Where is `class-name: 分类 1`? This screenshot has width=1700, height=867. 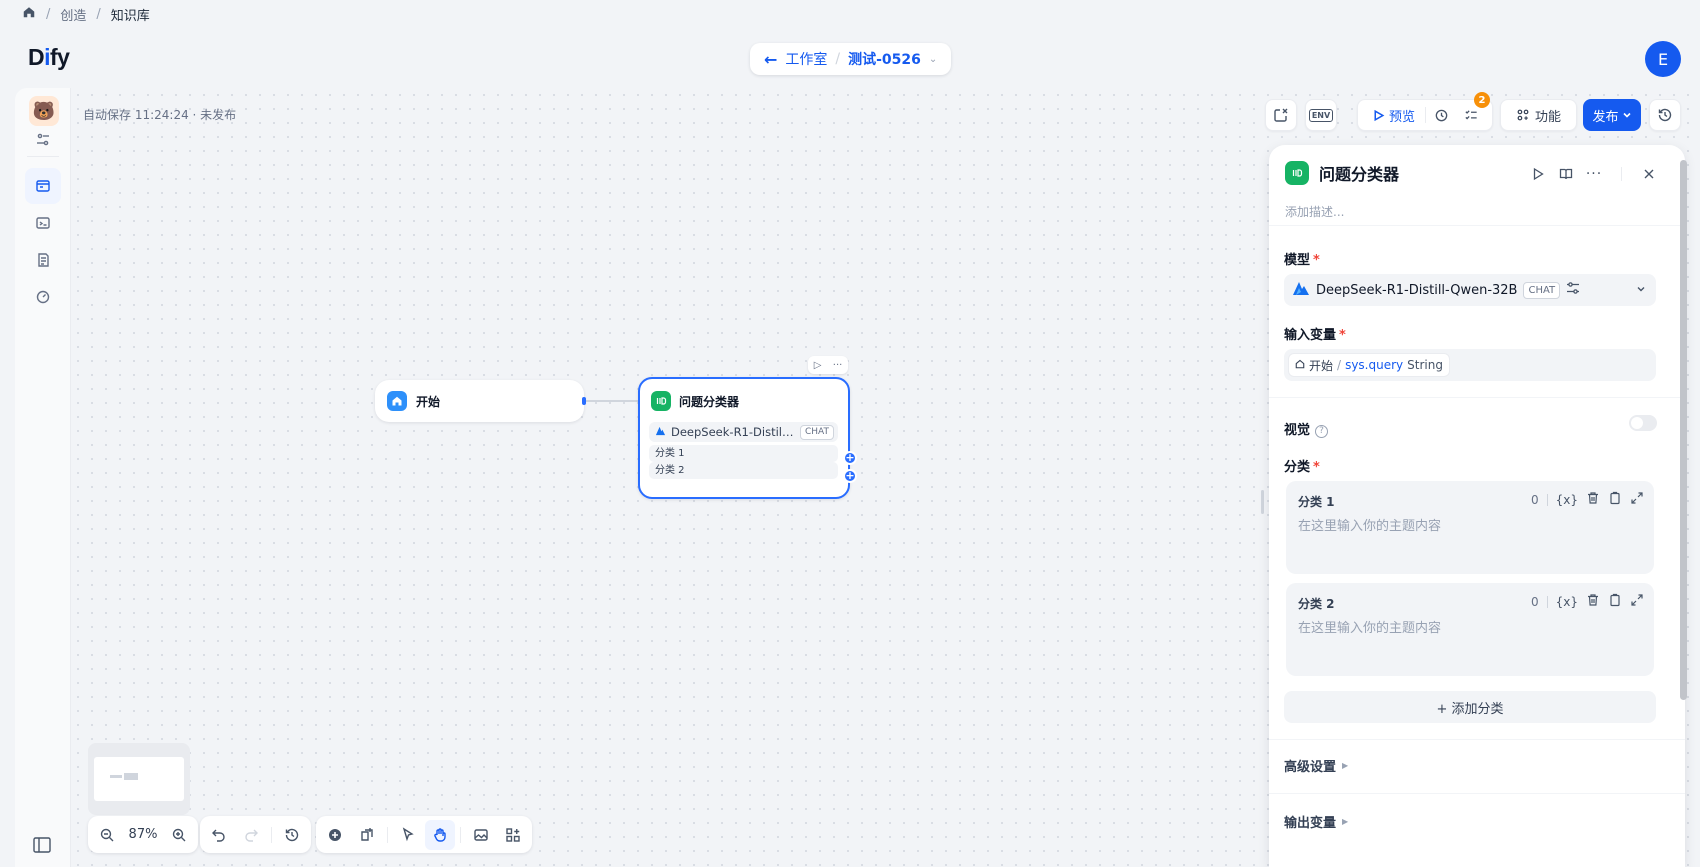
class-name: 分类 1 is located at coordinates (1316, 502).